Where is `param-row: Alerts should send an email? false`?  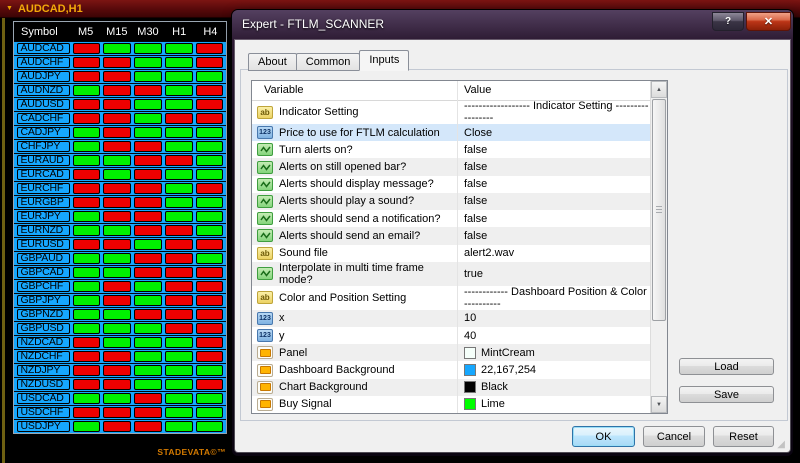 param-row: Alerts should send an email? false is located at coordinates (451, 236).